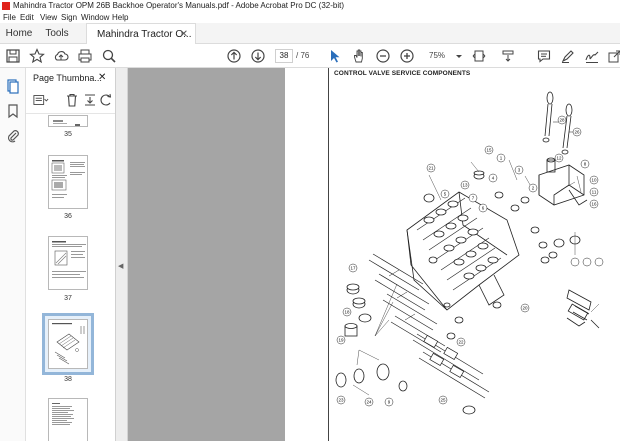 The image size is (620, 441). I want to click on zoom-in-icon, so click(407, 56).